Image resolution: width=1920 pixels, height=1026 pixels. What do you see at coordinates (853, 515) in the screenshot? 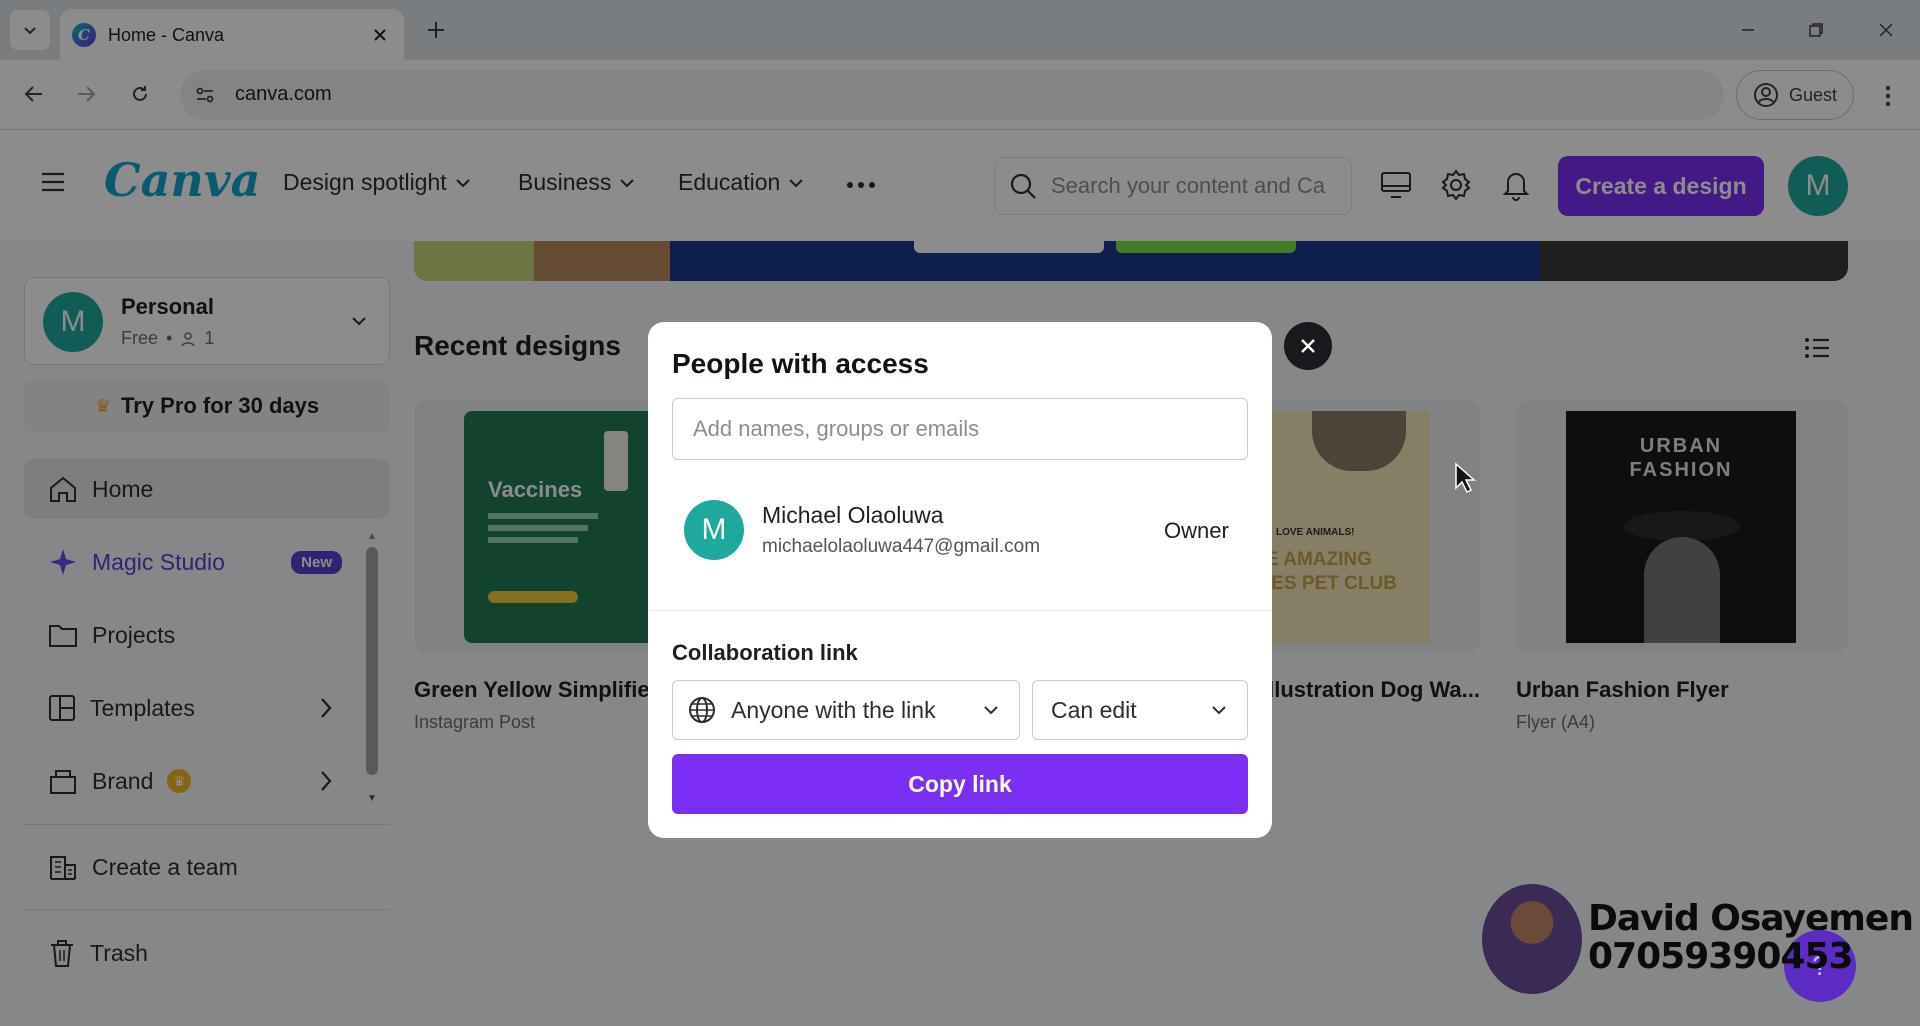
I see `owner-name: Michael Olaoluwa` at bounding box center [853, 515].